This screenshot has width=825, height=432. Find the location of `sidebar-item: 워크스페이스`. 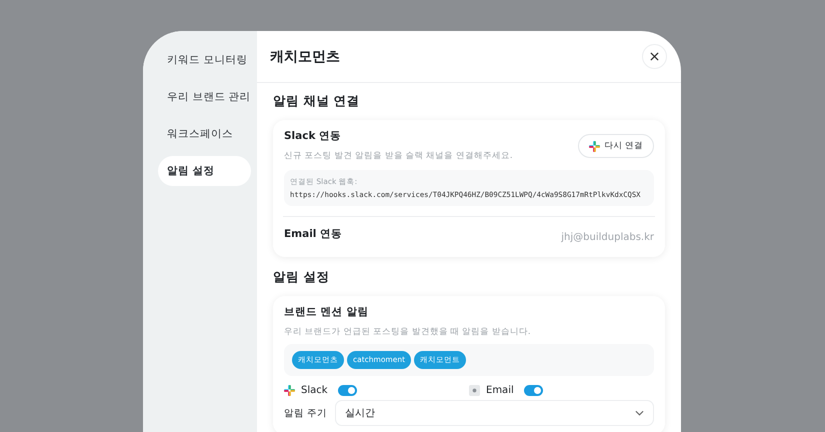

sidebar-item: 워크스페이스 is located at coordinates (204, 134).